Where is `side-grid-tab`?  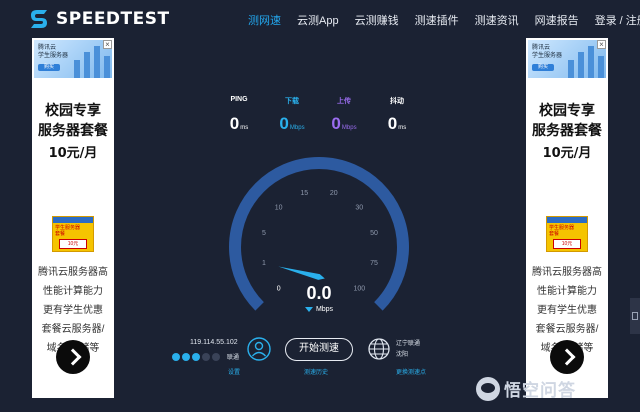 side-grid-tab is located at coordinates (635, 316).